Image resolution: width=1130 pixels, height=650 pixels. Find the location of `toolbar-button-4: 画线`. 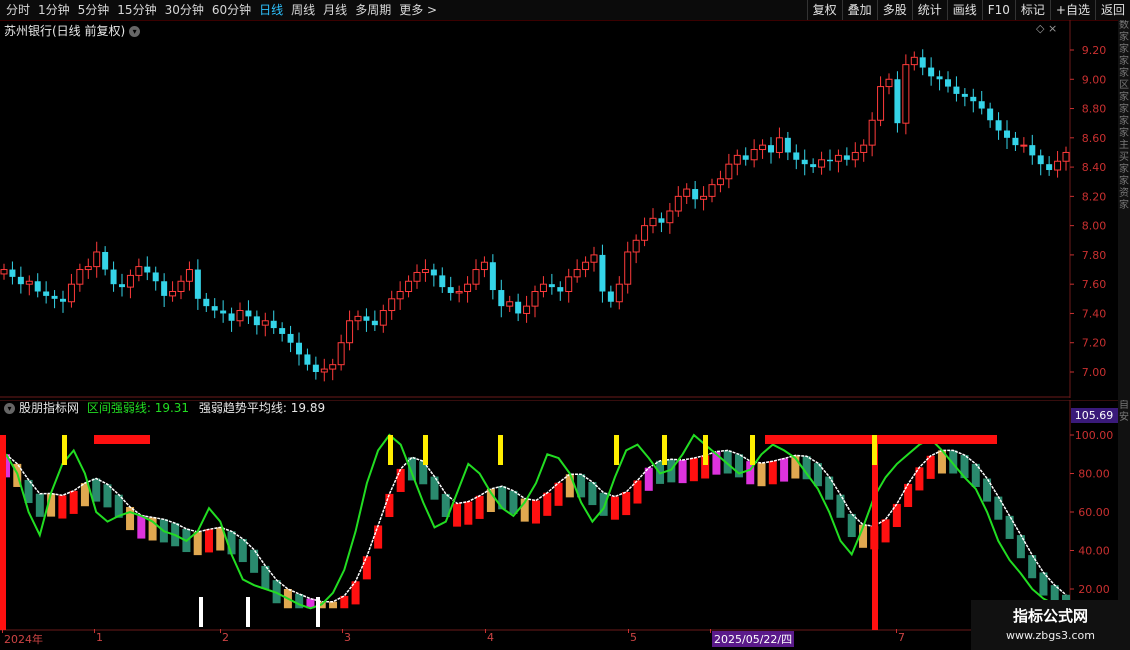

toolbar-button-4: 画线 is located at coordinates (964, 10).